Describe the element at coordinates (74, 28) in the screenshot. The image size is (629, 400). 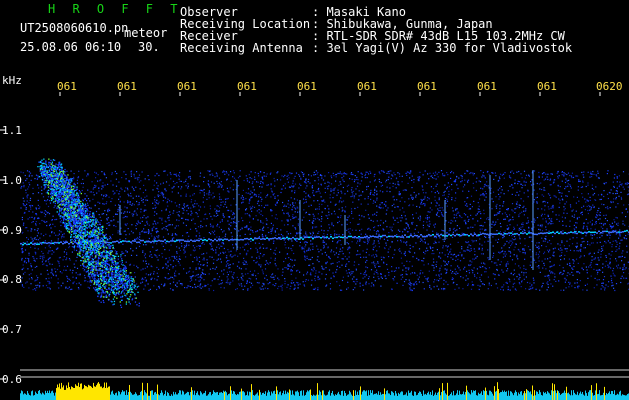
I see `filename-label: UT2508060610.pn` at that location.